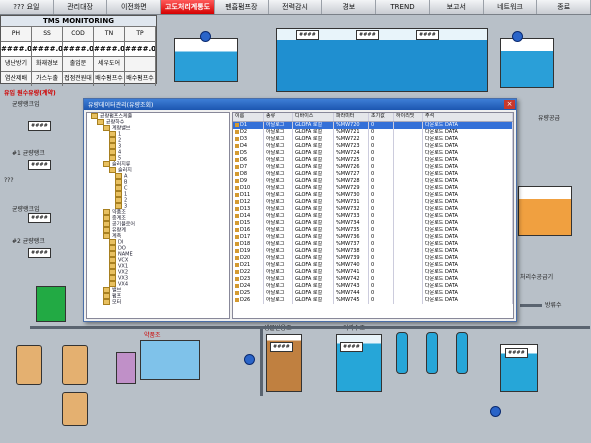 The width and height of the screenshot is (591, 443). What do you see at coordinates (373, 202) in the screenshot?
I see `table-row: D12 아날로그 GLOFA 로컬 %MW731 0 다운로드 DATA` at bounding box center [373, 202].